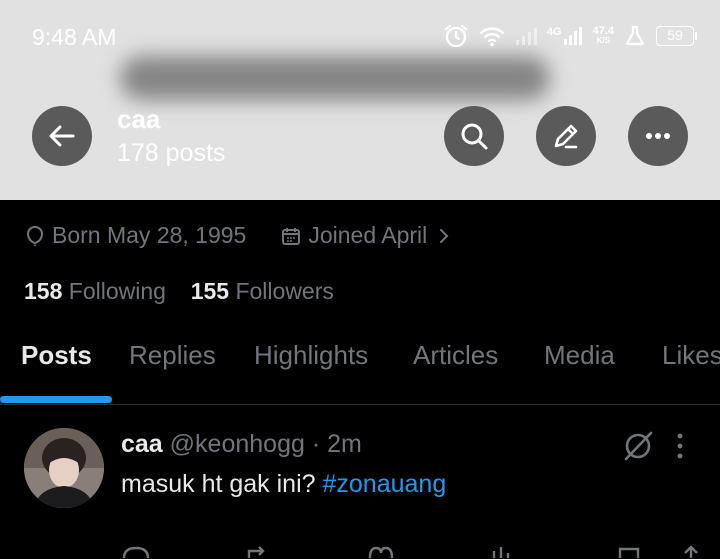 The width and height of the screenshot is (720, 559). I want to click on joined-date: Joined April, so click(368, 235).